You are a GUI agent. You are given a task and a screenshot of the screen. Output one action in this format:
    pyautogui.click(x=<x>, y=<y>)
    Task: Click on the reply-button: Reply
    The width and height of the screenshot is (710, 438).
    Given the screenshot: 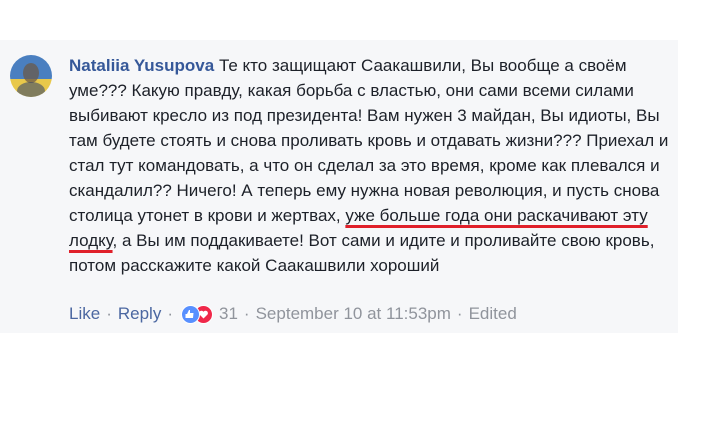 What is the action you would take?
    pyautogui.click(x=139, y=314)
    